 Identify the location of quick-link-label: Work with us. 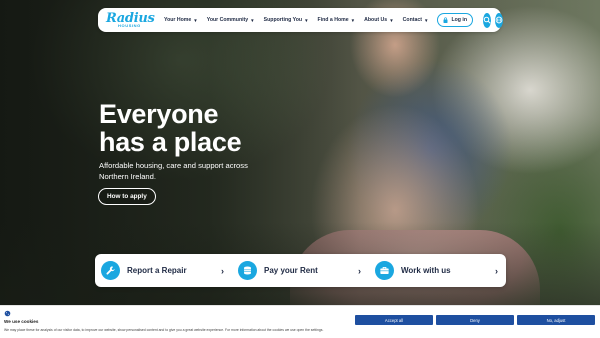
(426, 270).